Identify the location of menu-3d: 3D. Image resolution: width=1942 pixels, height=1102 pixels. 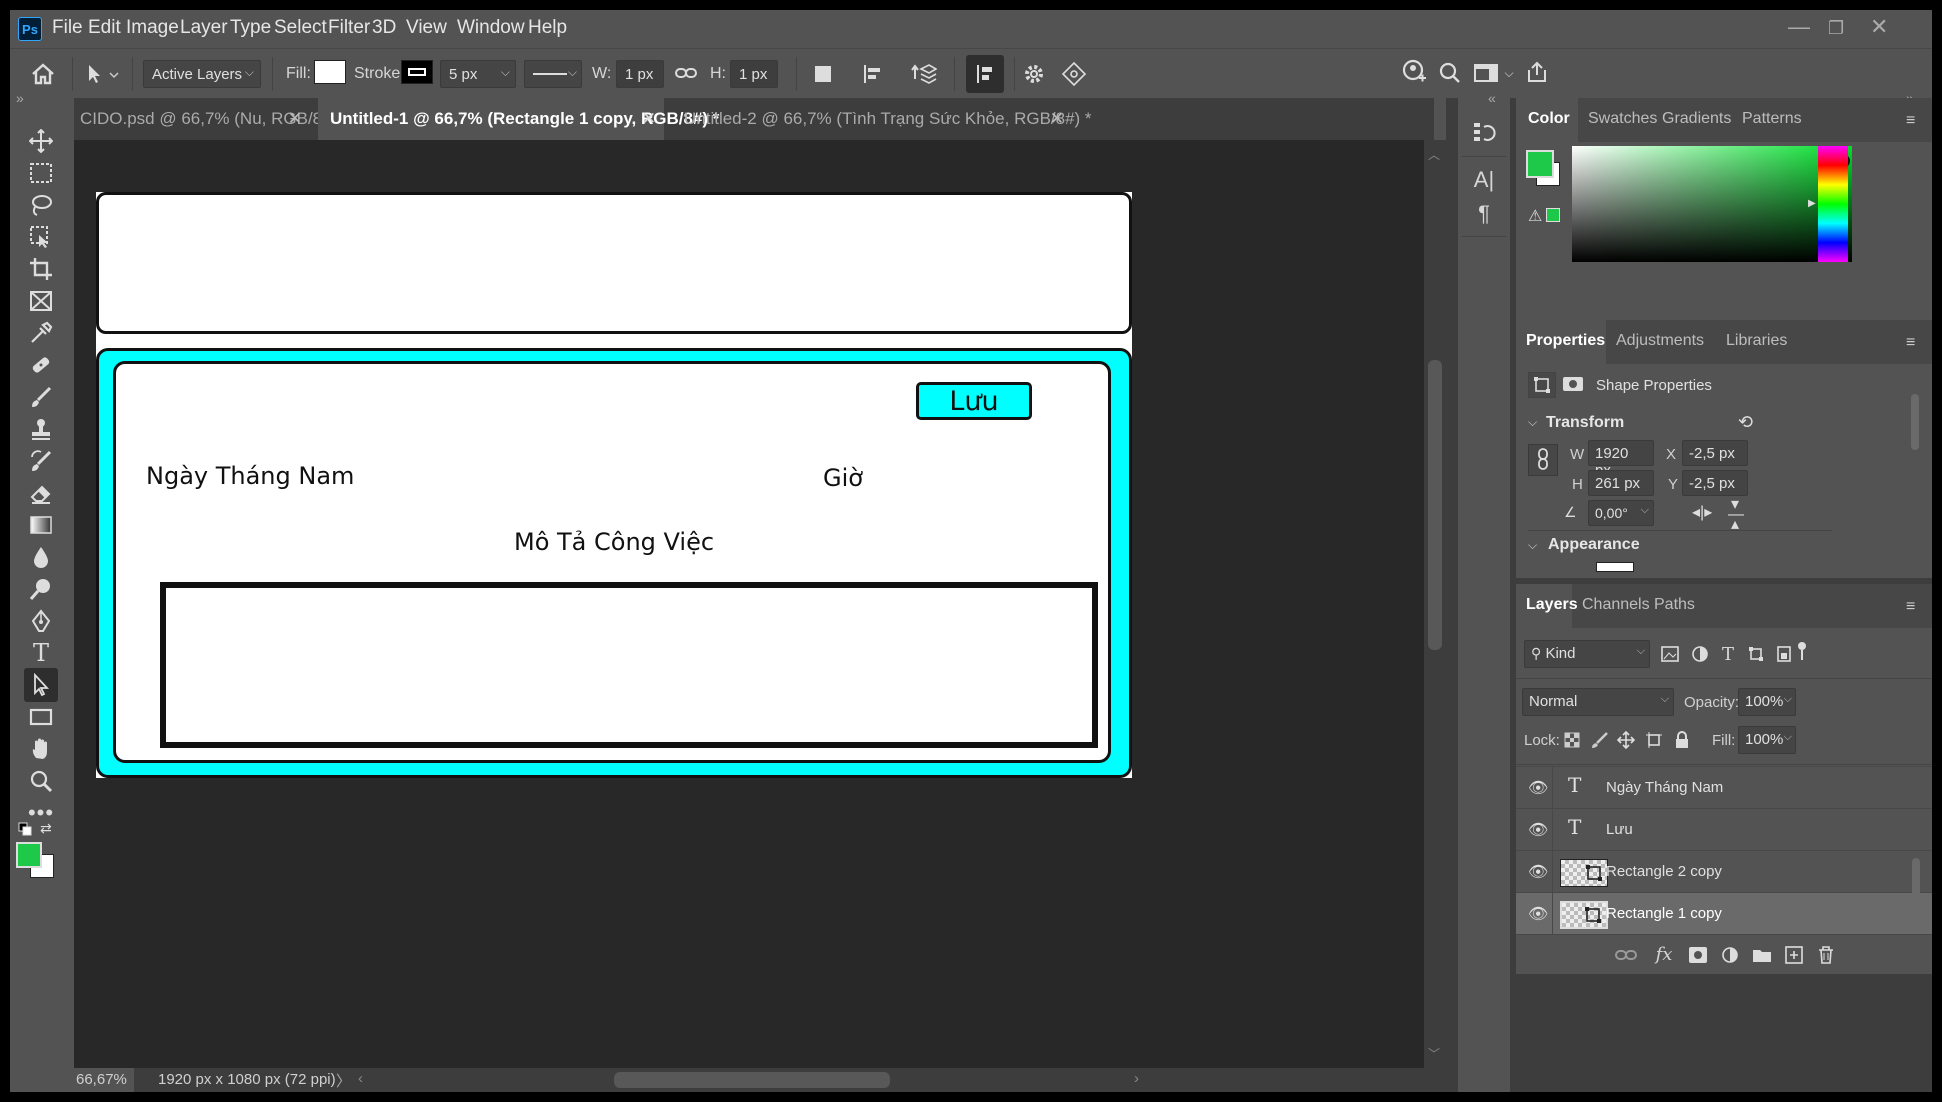
(384, 28).